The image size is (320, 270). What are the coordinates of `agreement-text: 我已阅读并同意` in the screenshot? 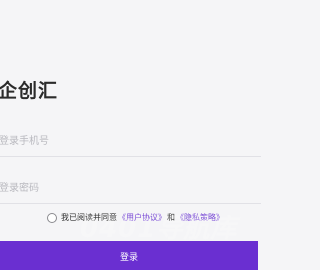 It's located at (89, 217).